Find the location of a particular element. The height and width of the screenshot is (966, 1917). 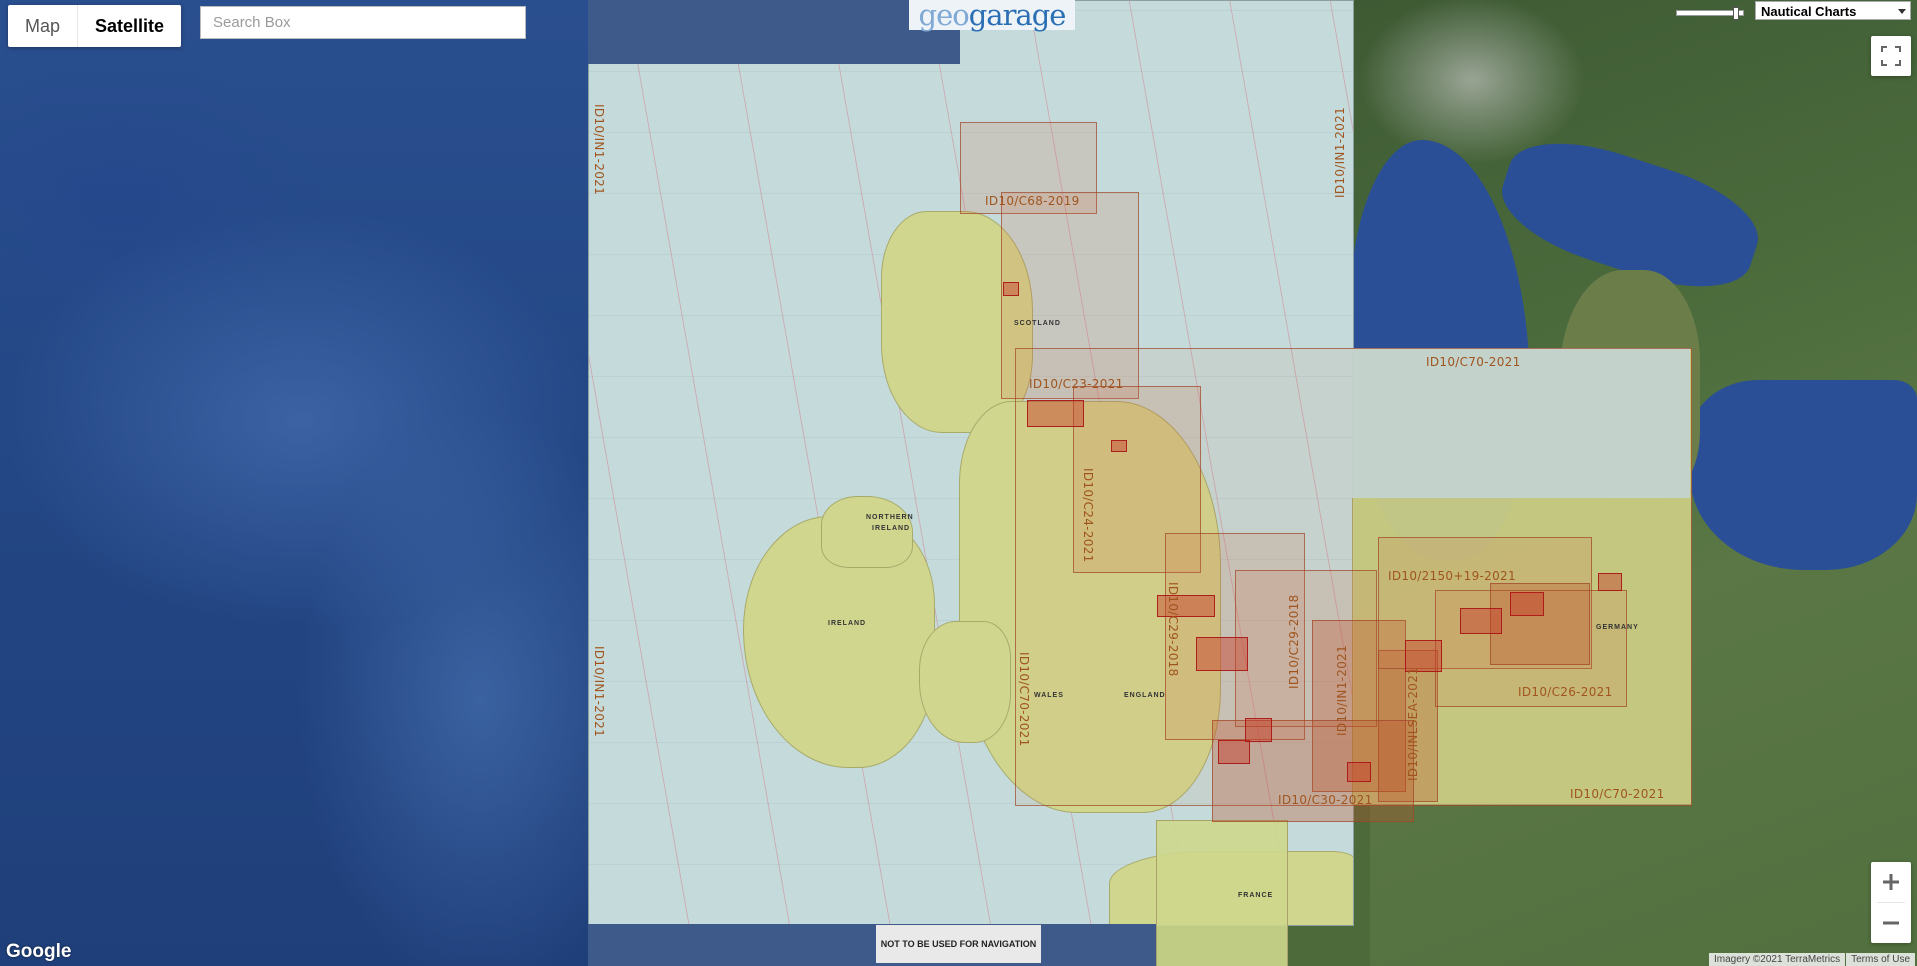

map-attribution: Imagery ©2021 TerraMetrics Terms of Use is located at coordinates (1812, 959).